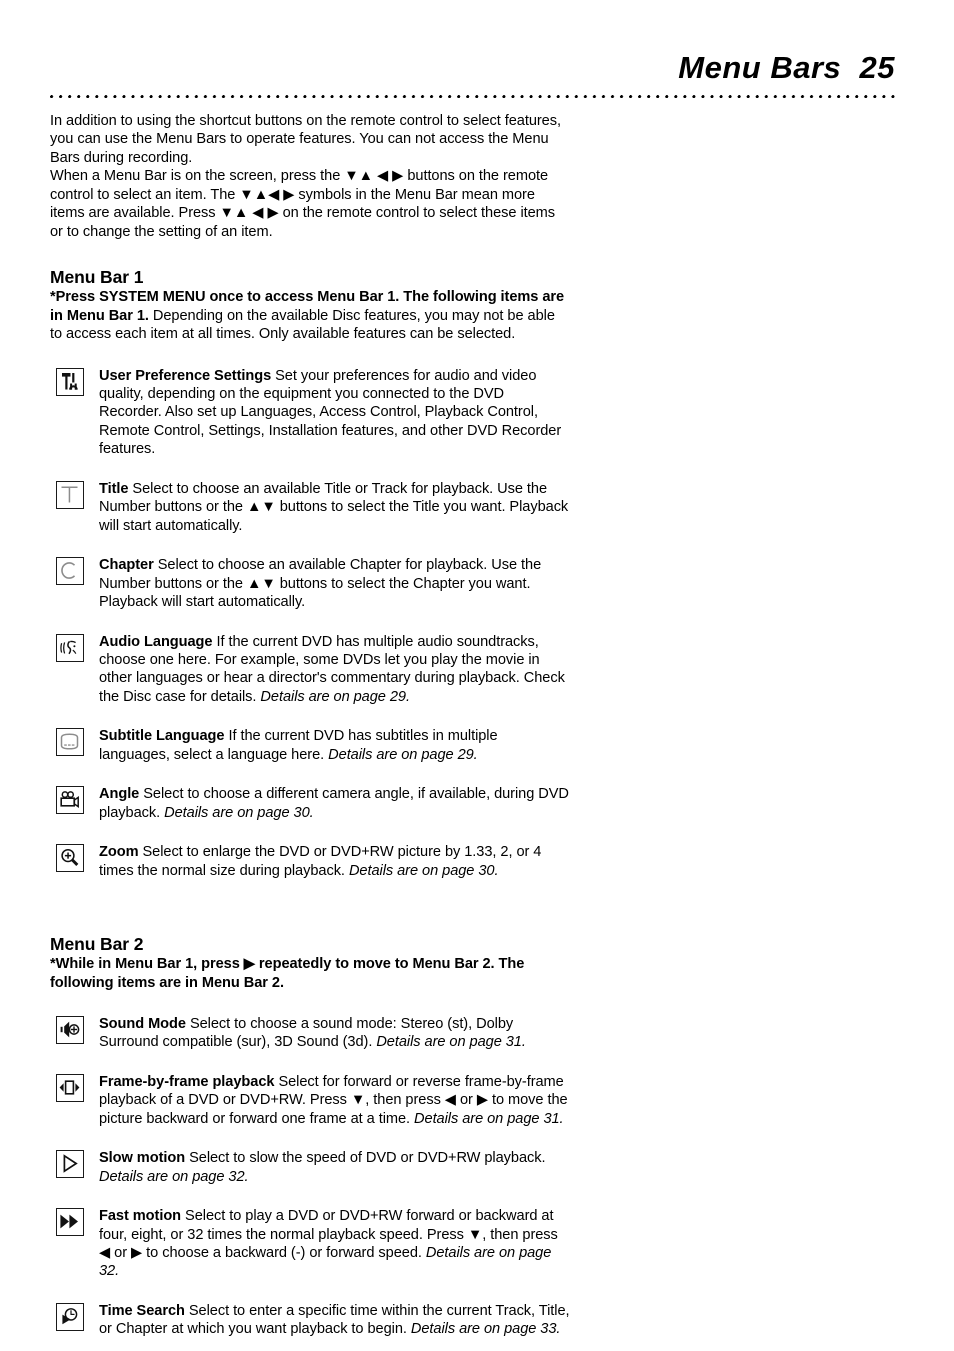 This screenshot has height=1351, width=954. Describe the element at coordinates (70, 858) in the screenshot. I see `zoom-magnifier-icon` at that location.